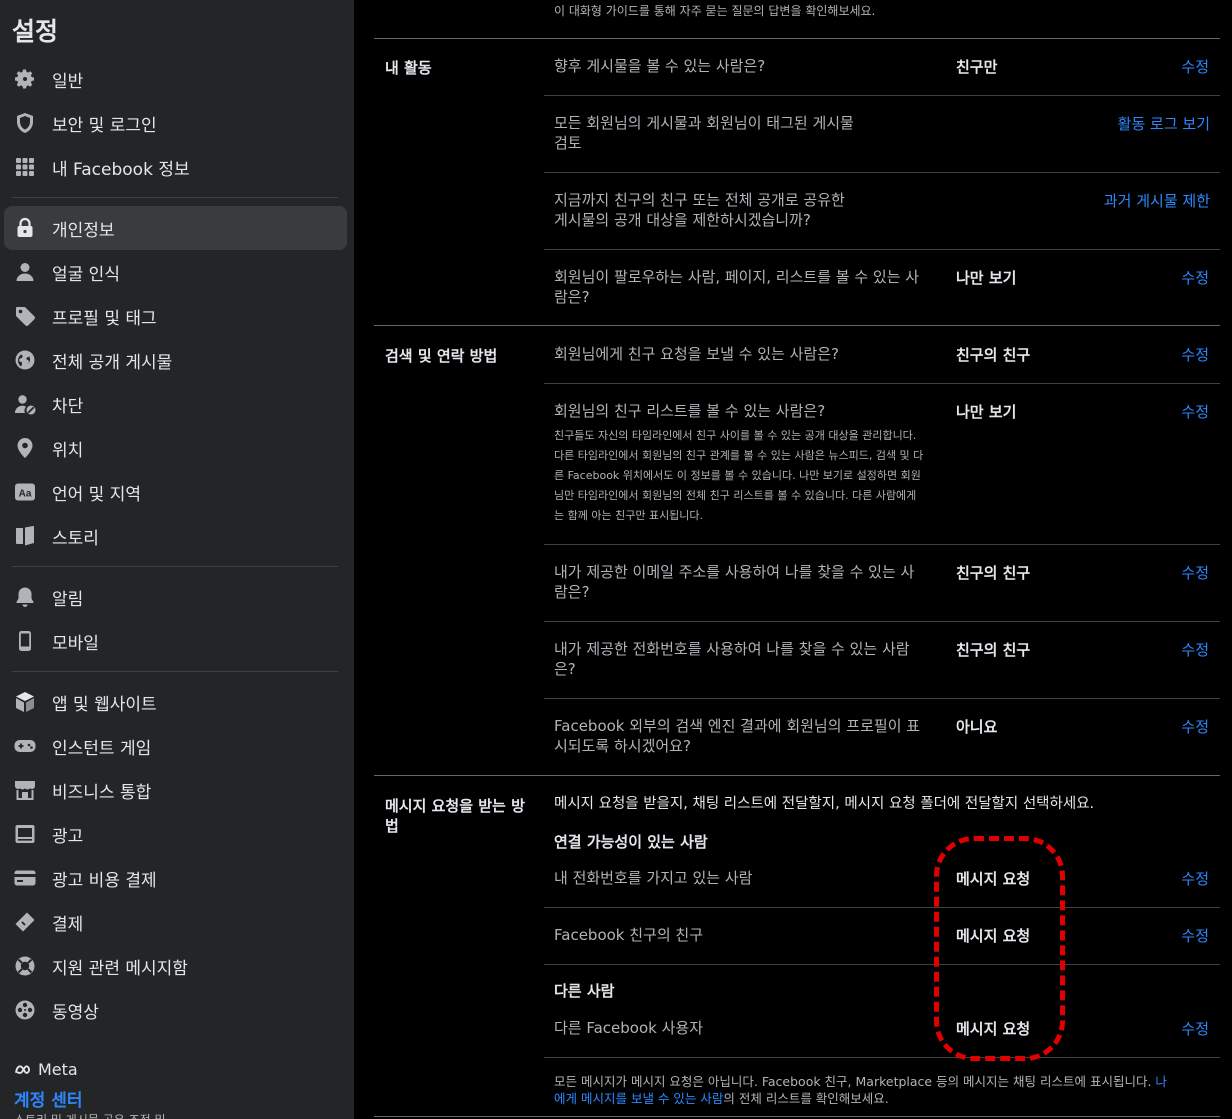  I want to click on location-pin-icon, so click(25, 448).